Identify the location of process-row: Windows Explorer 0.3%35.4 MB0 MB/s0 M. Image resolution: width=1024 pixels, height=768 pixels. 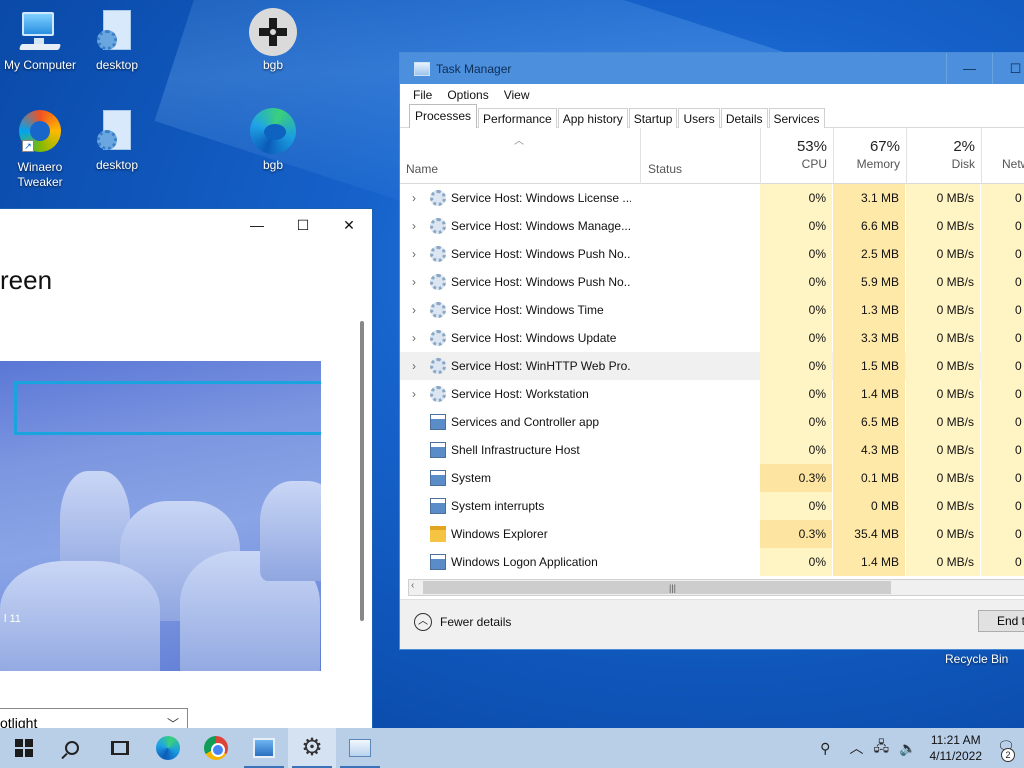
(712, 534).